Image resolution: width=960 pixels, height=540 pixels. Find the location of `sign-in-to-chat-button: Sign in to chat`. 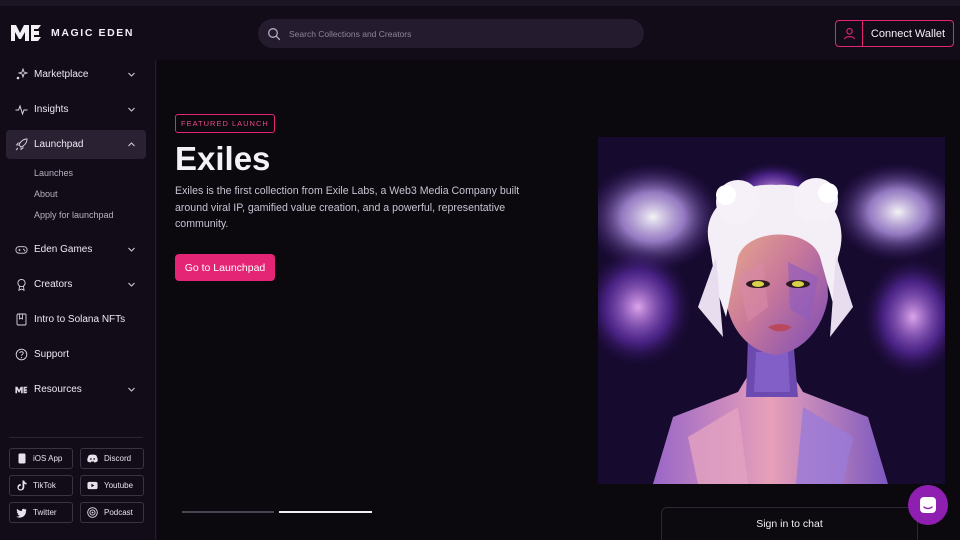

sign-in-to-chat-button: Sign in to chat is located at coordinates (789, 523).